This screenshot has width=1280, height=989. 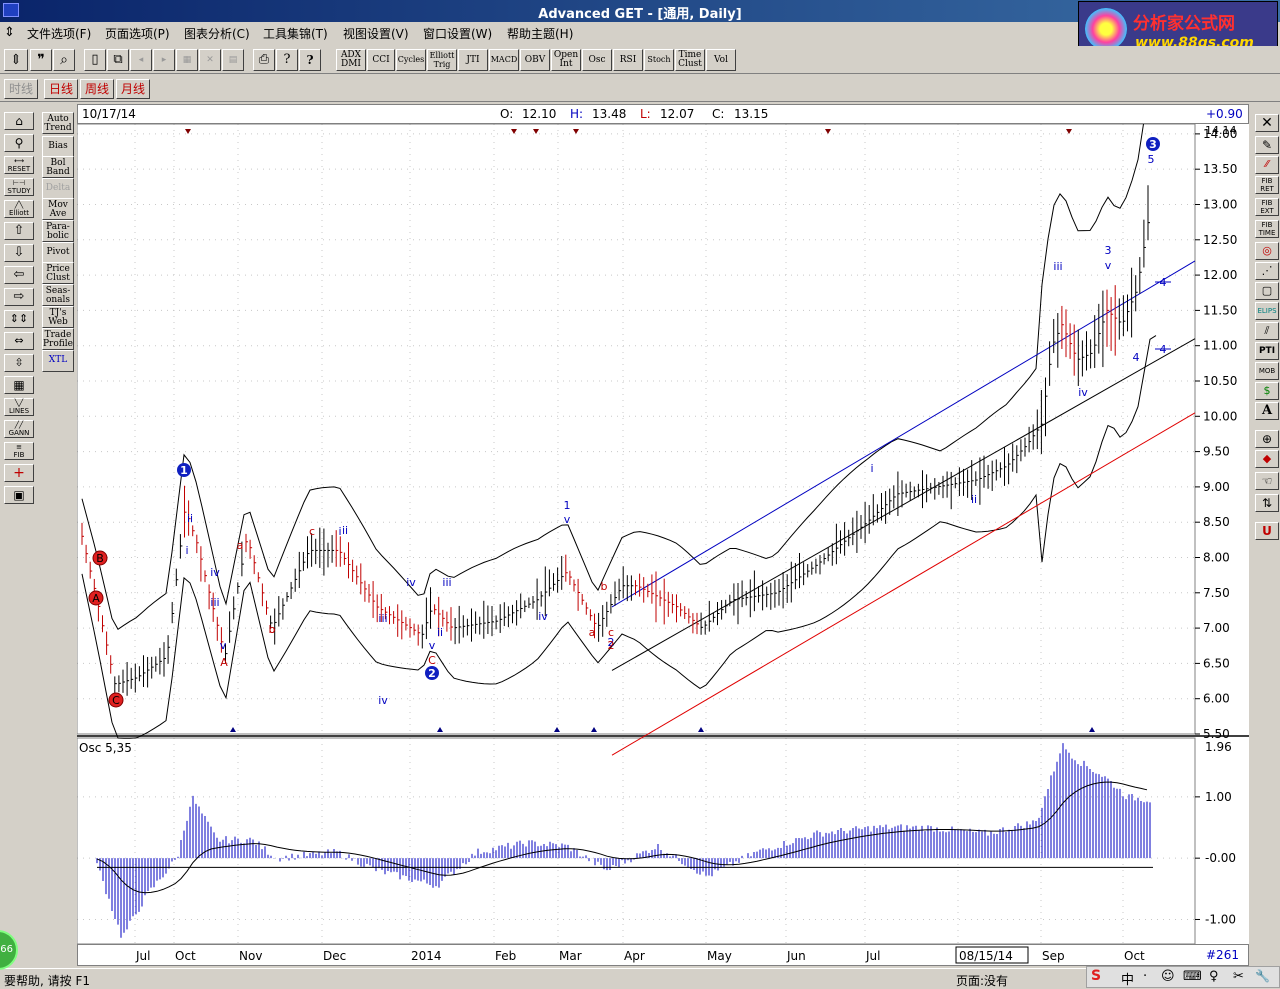 I want to click on study-vol: Vol, so click(x=721, y=60).